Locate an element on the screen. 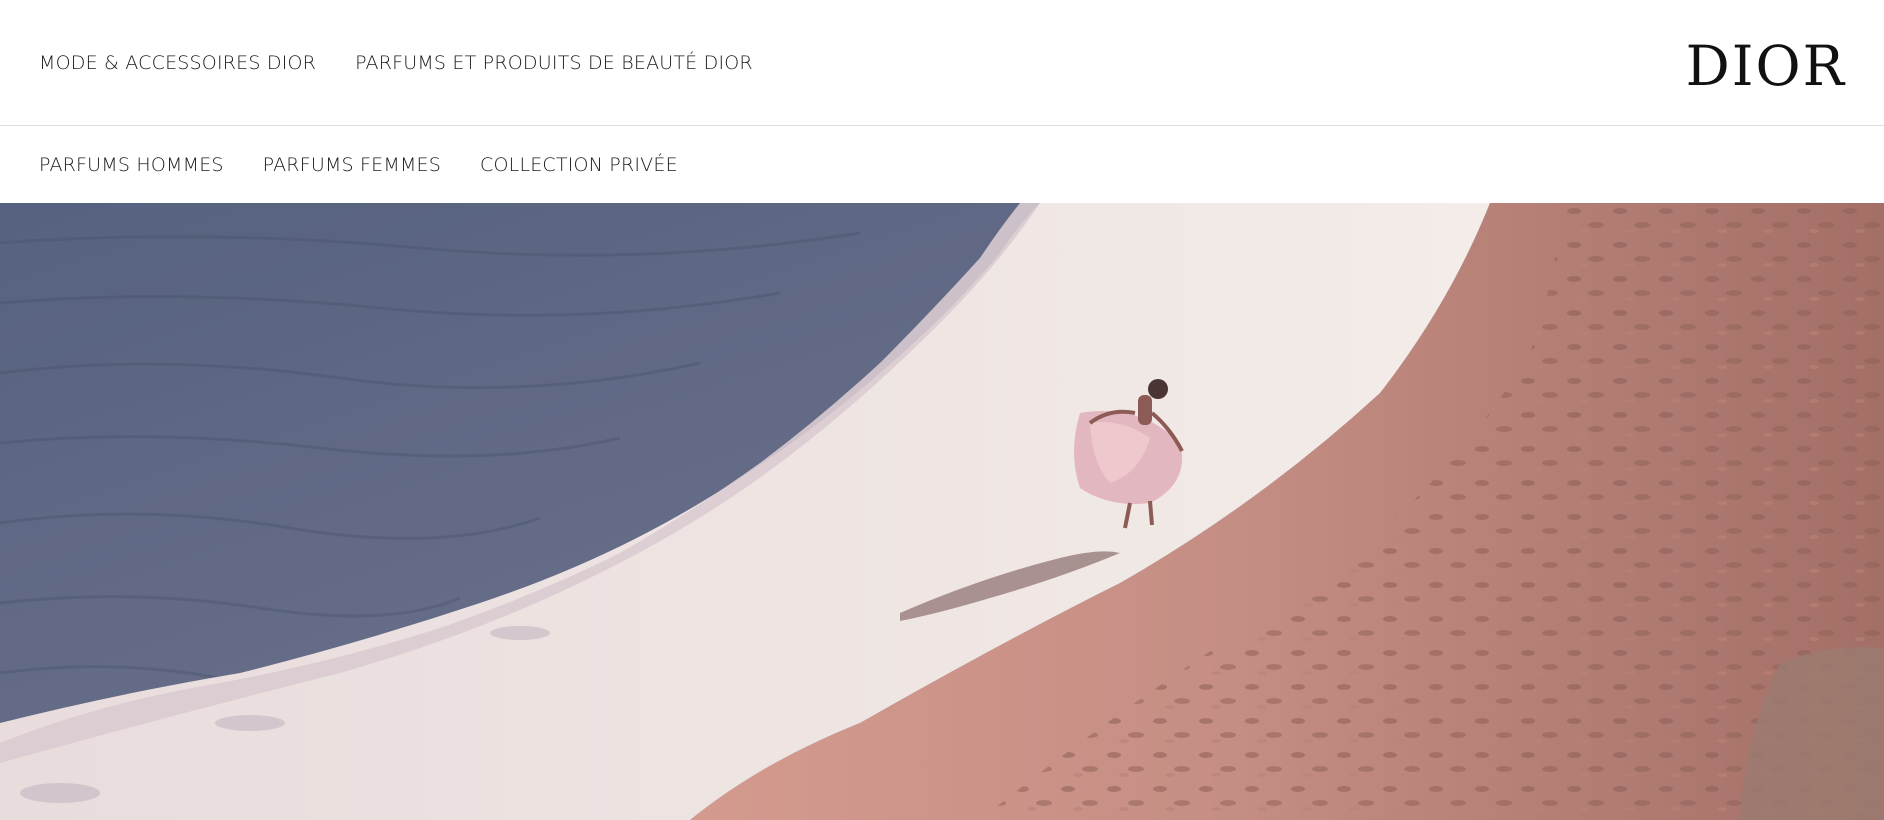 Image resolution: width=1884 pixels, height=820 pixels. dior-logo: DIOR is located at coordinates (1766, 66).